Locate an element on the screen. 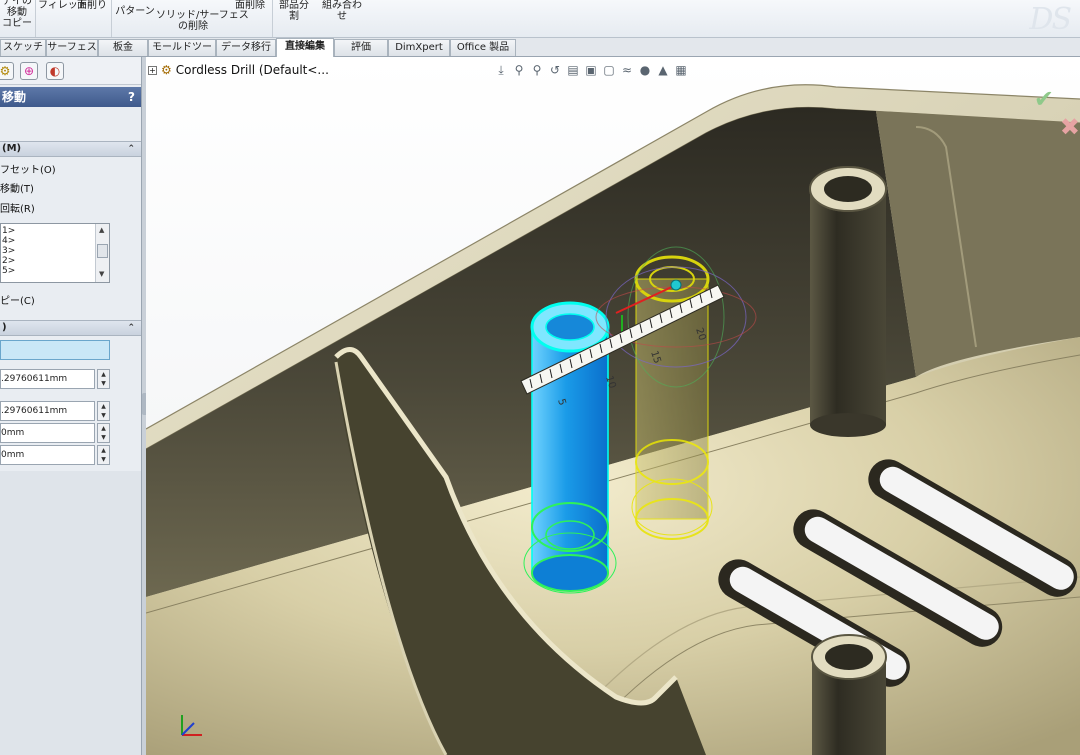 This screenshot has width=1080, height=755. list-item: 4> is located at coordinates (8, 241).